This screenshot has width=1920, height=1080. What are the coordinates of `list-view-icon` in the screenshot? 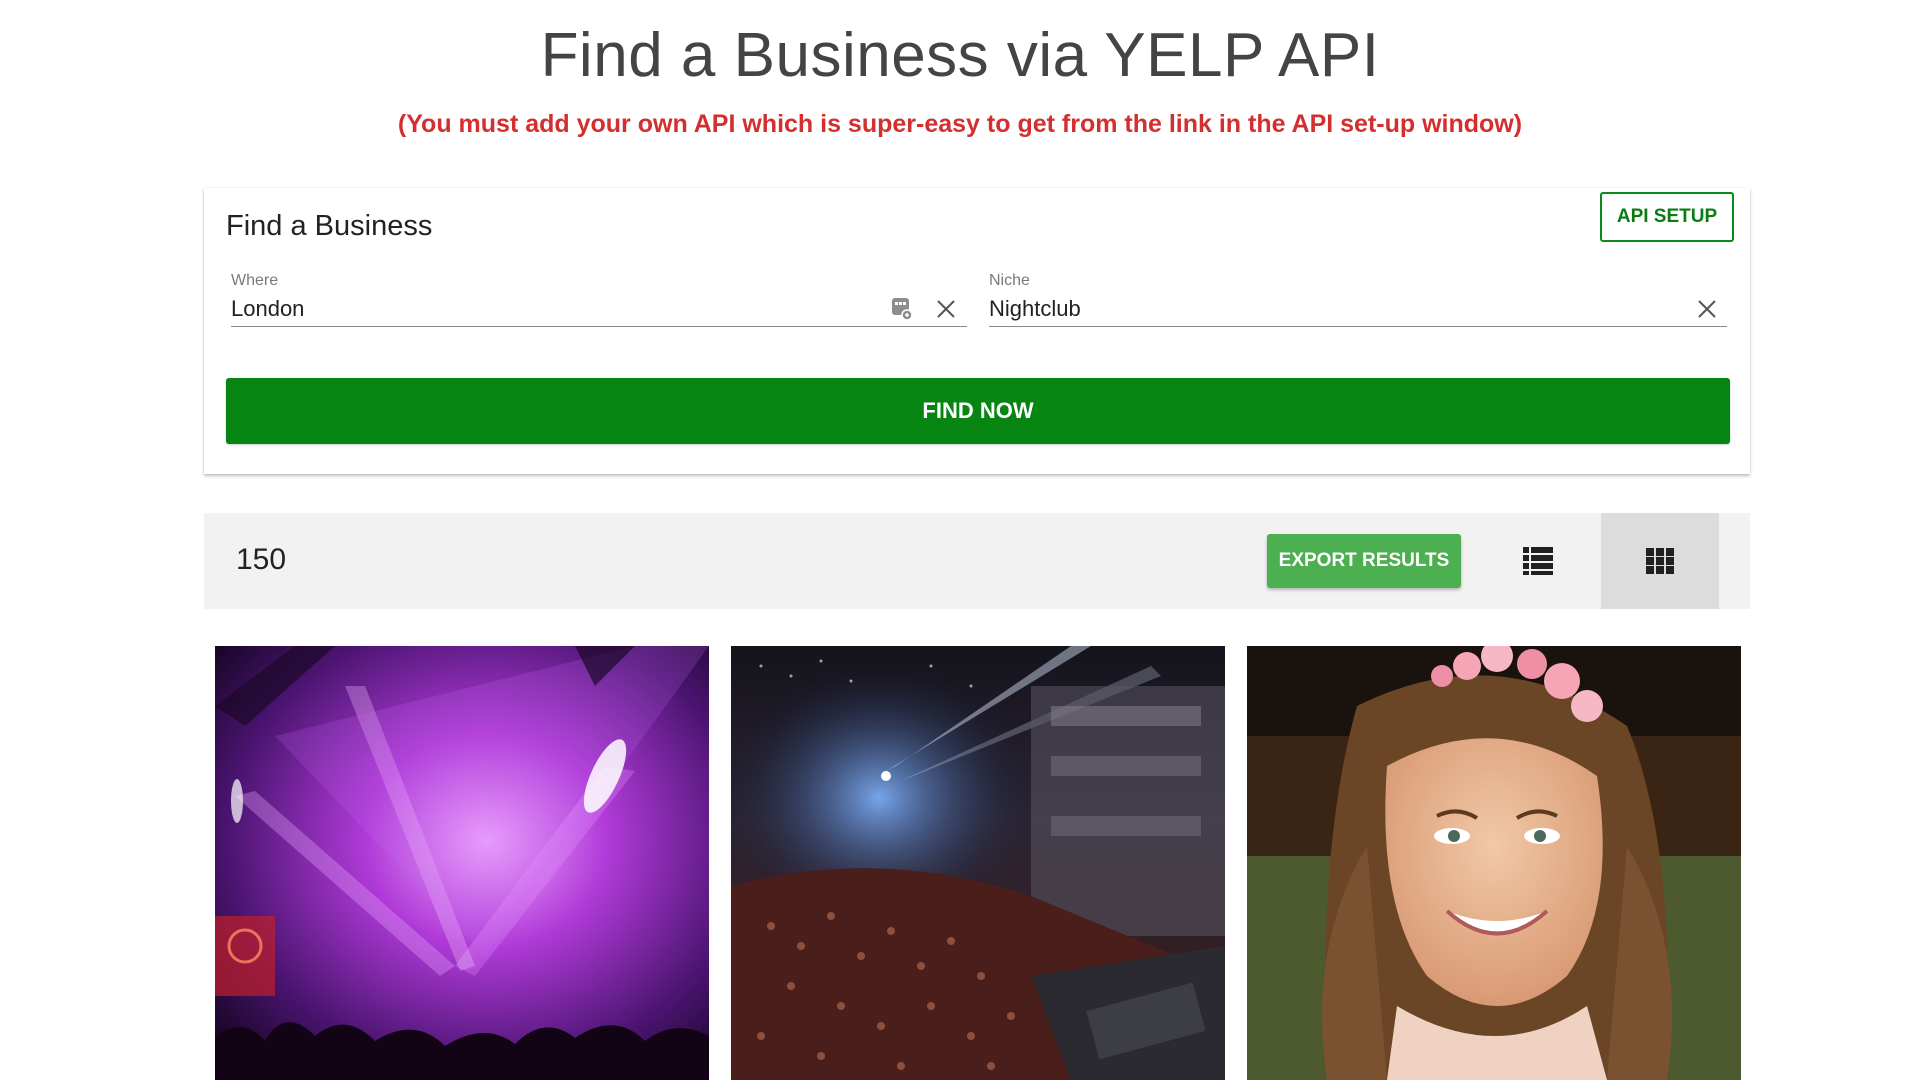 It's located at (1538, 561).